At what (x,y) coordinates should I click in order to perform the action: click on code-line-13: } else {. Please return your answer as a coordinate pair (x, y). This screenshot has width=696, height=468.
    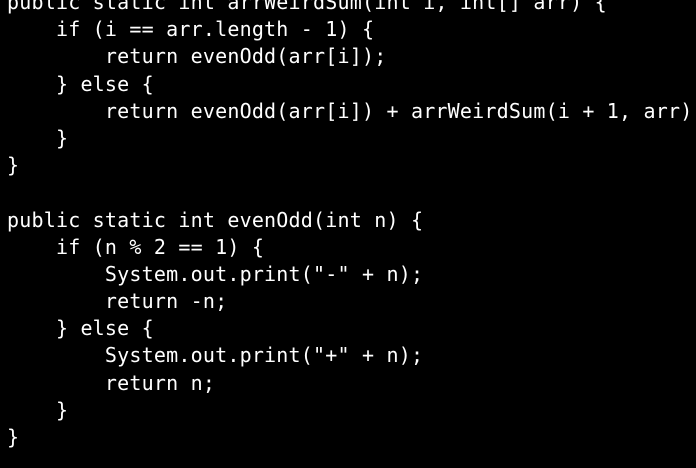
    Looking at the image, I should click on (80, 328).